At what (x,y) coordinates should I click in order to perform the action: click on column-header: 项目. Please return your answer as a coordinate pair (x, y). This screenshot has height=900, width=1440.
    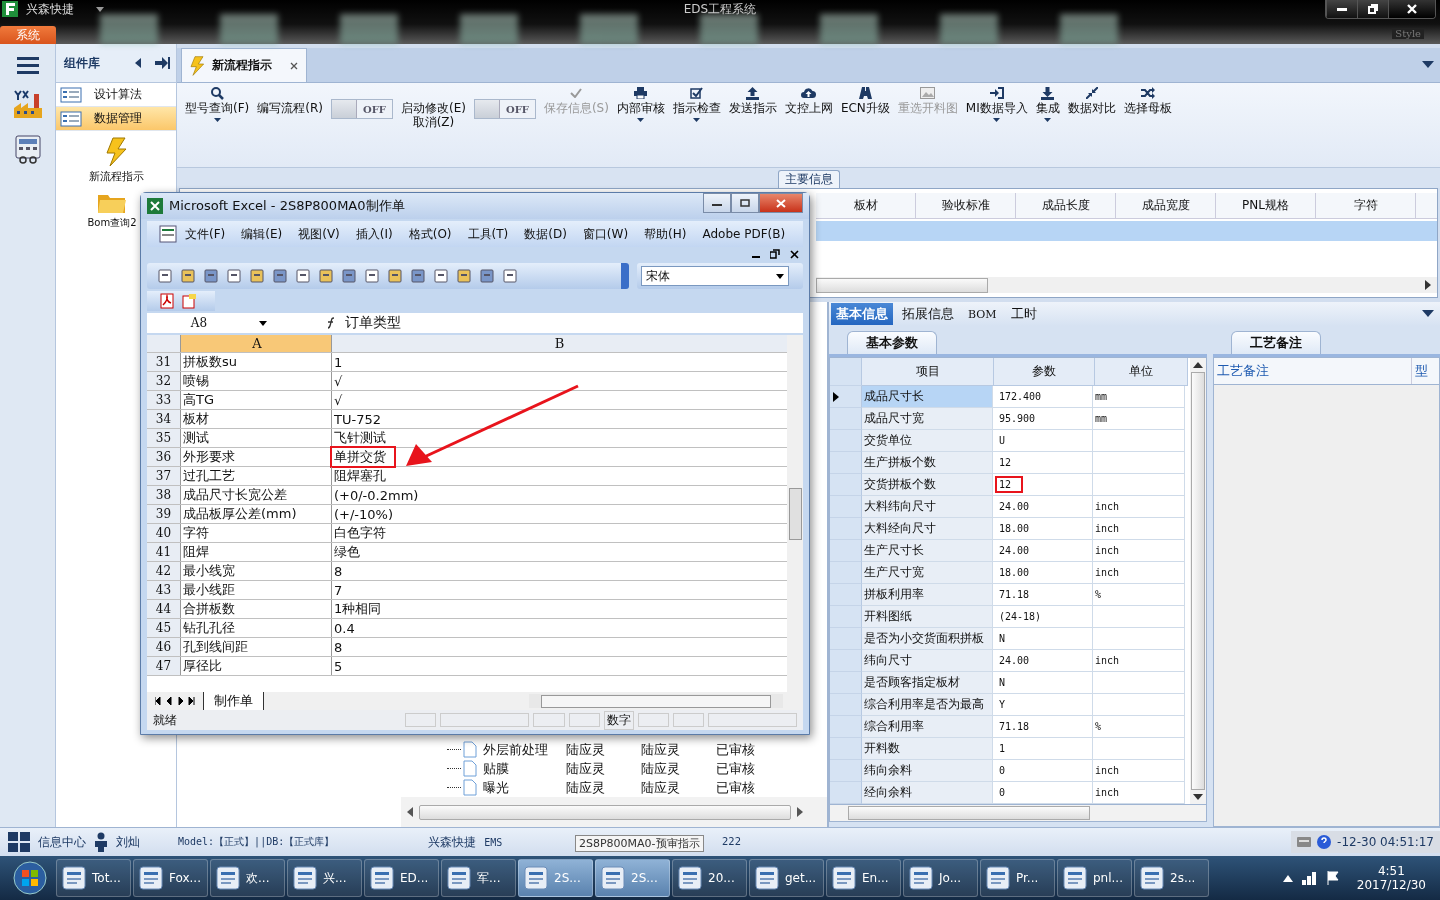
    Looking at the image, I should click on (928, 372).